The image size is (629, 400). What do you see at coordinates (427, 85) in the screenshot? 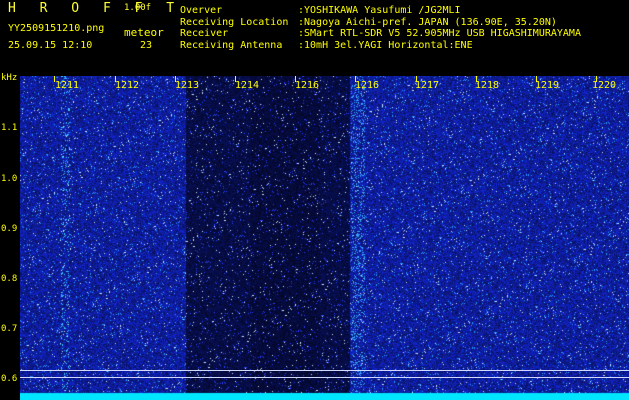
I see `x-tick-label: 1217` at bounding box center [427, 85].